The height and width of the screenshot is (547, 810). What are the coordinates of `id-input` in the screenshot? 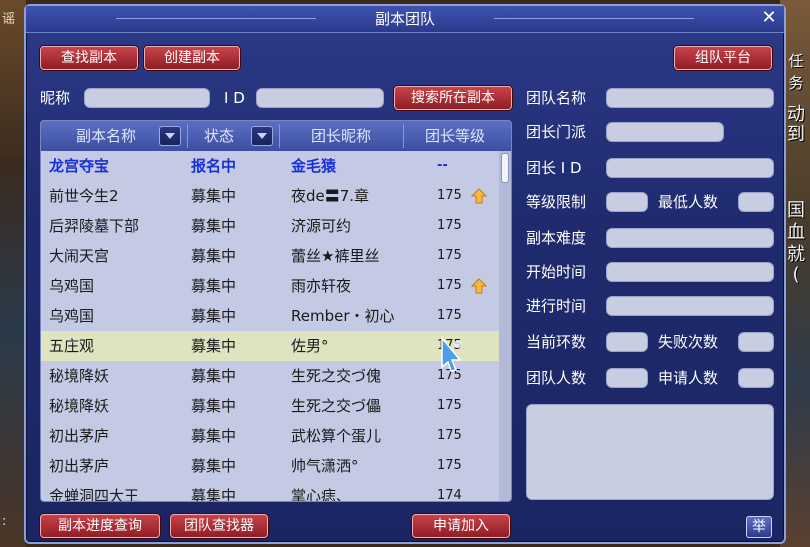 It's located at (320, 98).